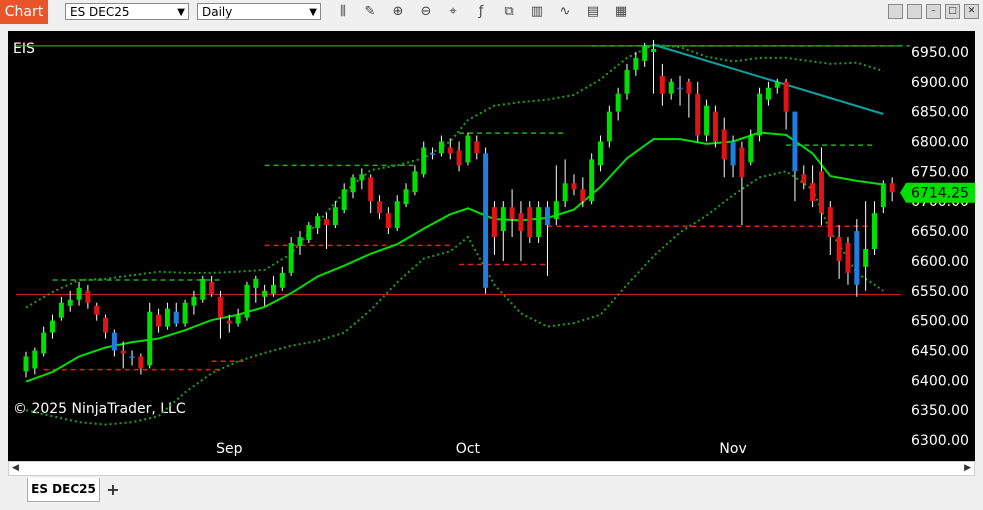 The width and height of the screenshot is (983, 510). What do you see at coordinates (940, 83) in the screenshot?
I see `y-tick-label: 6900.00` at bounding box center [940, 83].